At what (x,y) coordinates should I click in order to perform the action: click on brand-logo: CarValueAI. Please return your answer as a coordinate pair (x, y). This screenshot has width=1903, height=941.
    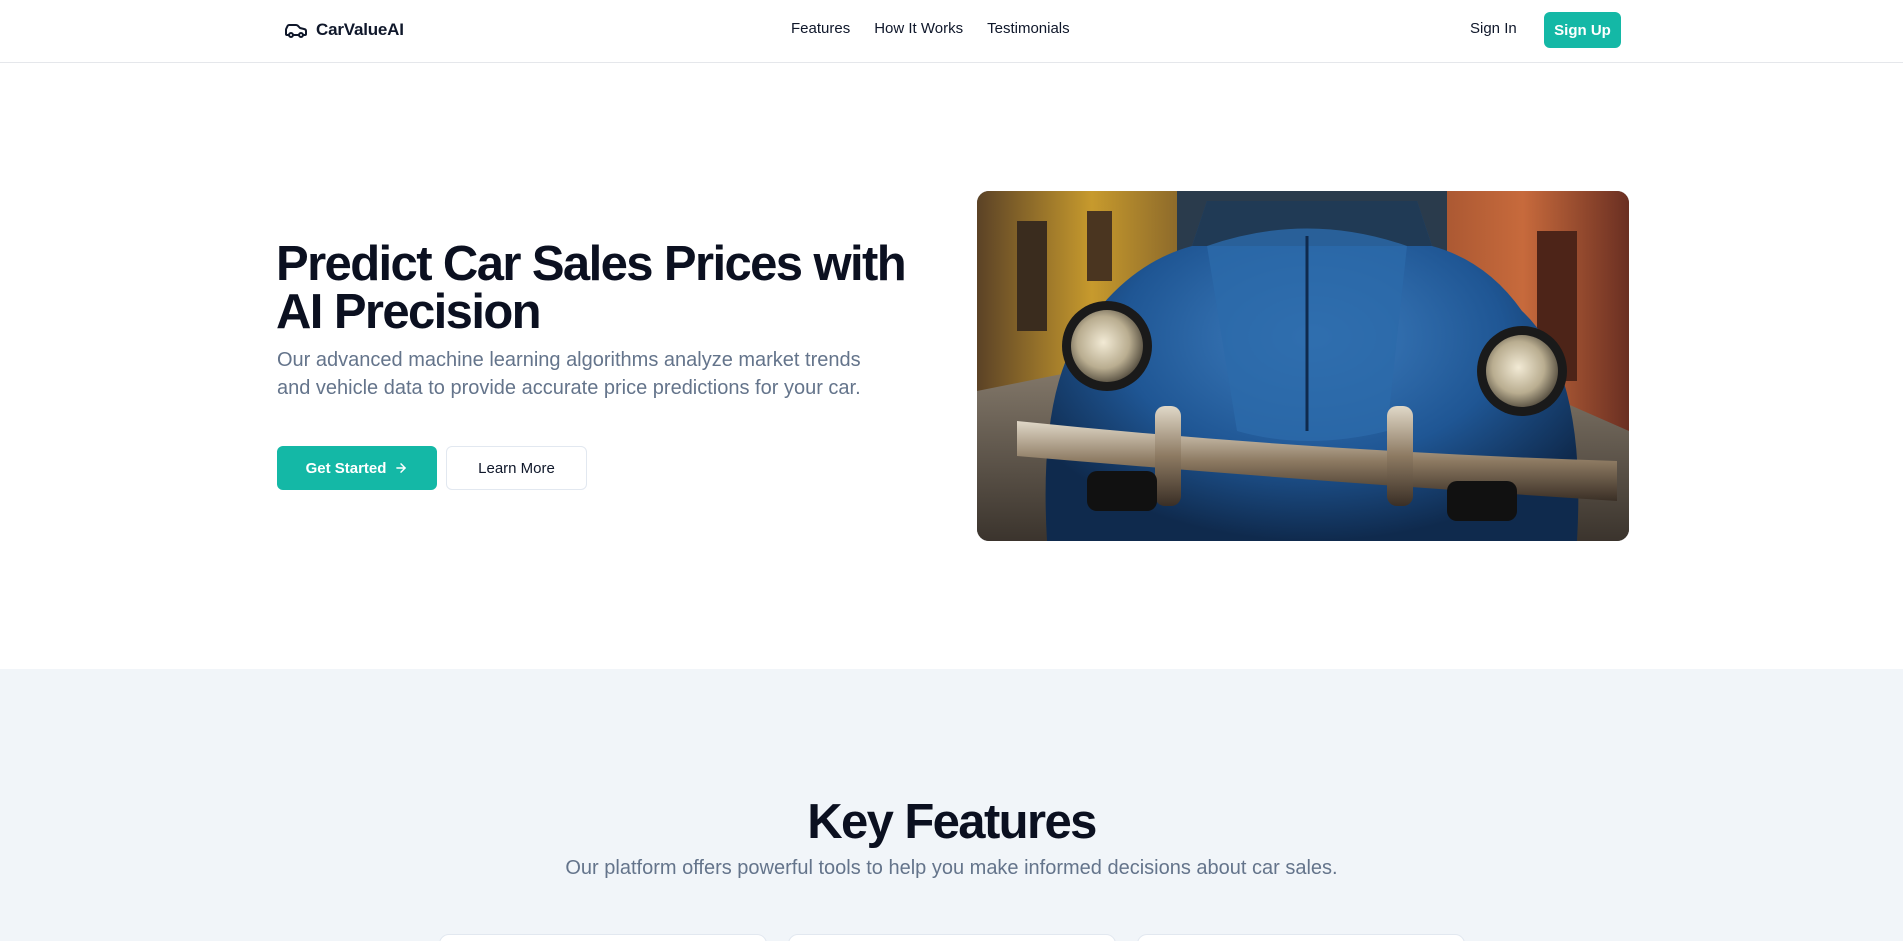
    Looking at the image, I should click on (344, 30).